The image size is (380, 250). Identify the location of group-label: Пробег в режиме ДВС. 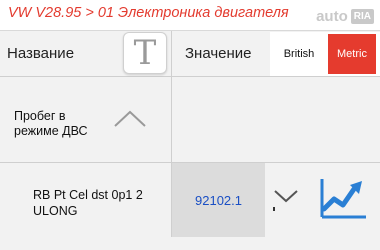
(51, 123).